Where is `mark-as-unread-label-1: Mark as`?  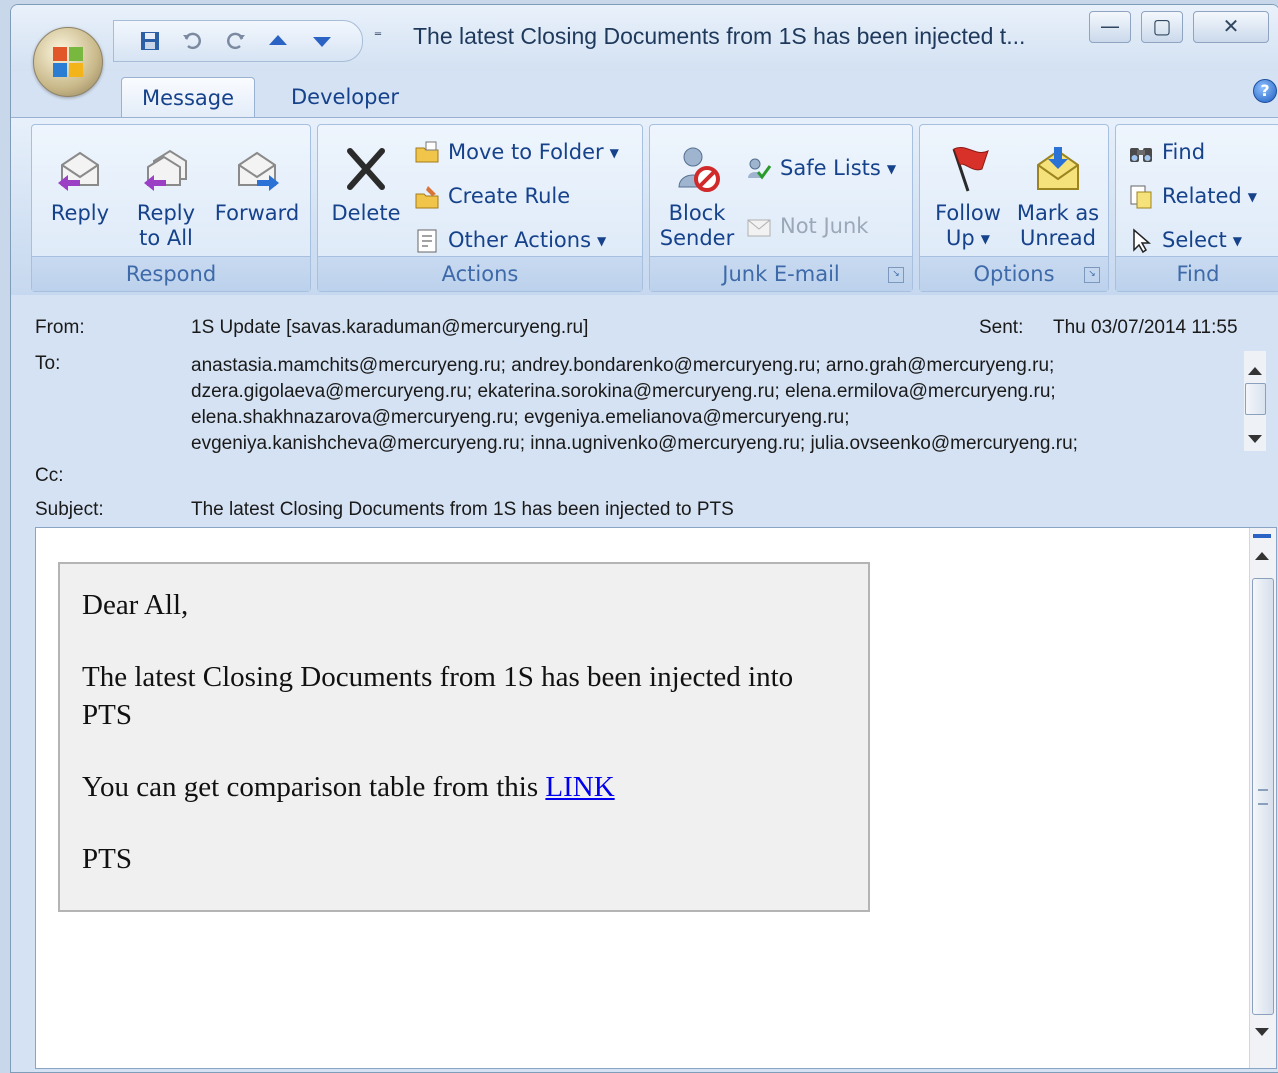
mark-as-unread-label-1: Mark as is located at coordinates (1058, 213).